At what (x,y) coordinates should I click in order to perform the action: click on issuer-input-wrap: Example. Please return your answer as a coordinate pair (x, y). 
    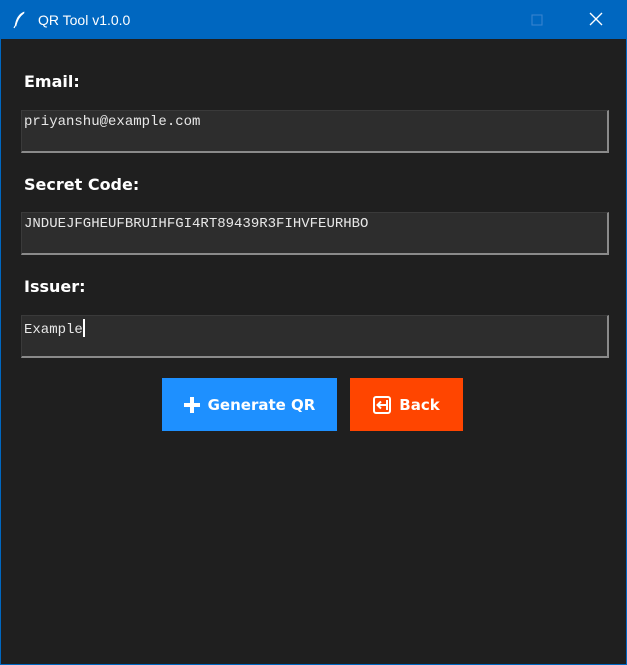
    Looking at the image, I should click on (54, 328).